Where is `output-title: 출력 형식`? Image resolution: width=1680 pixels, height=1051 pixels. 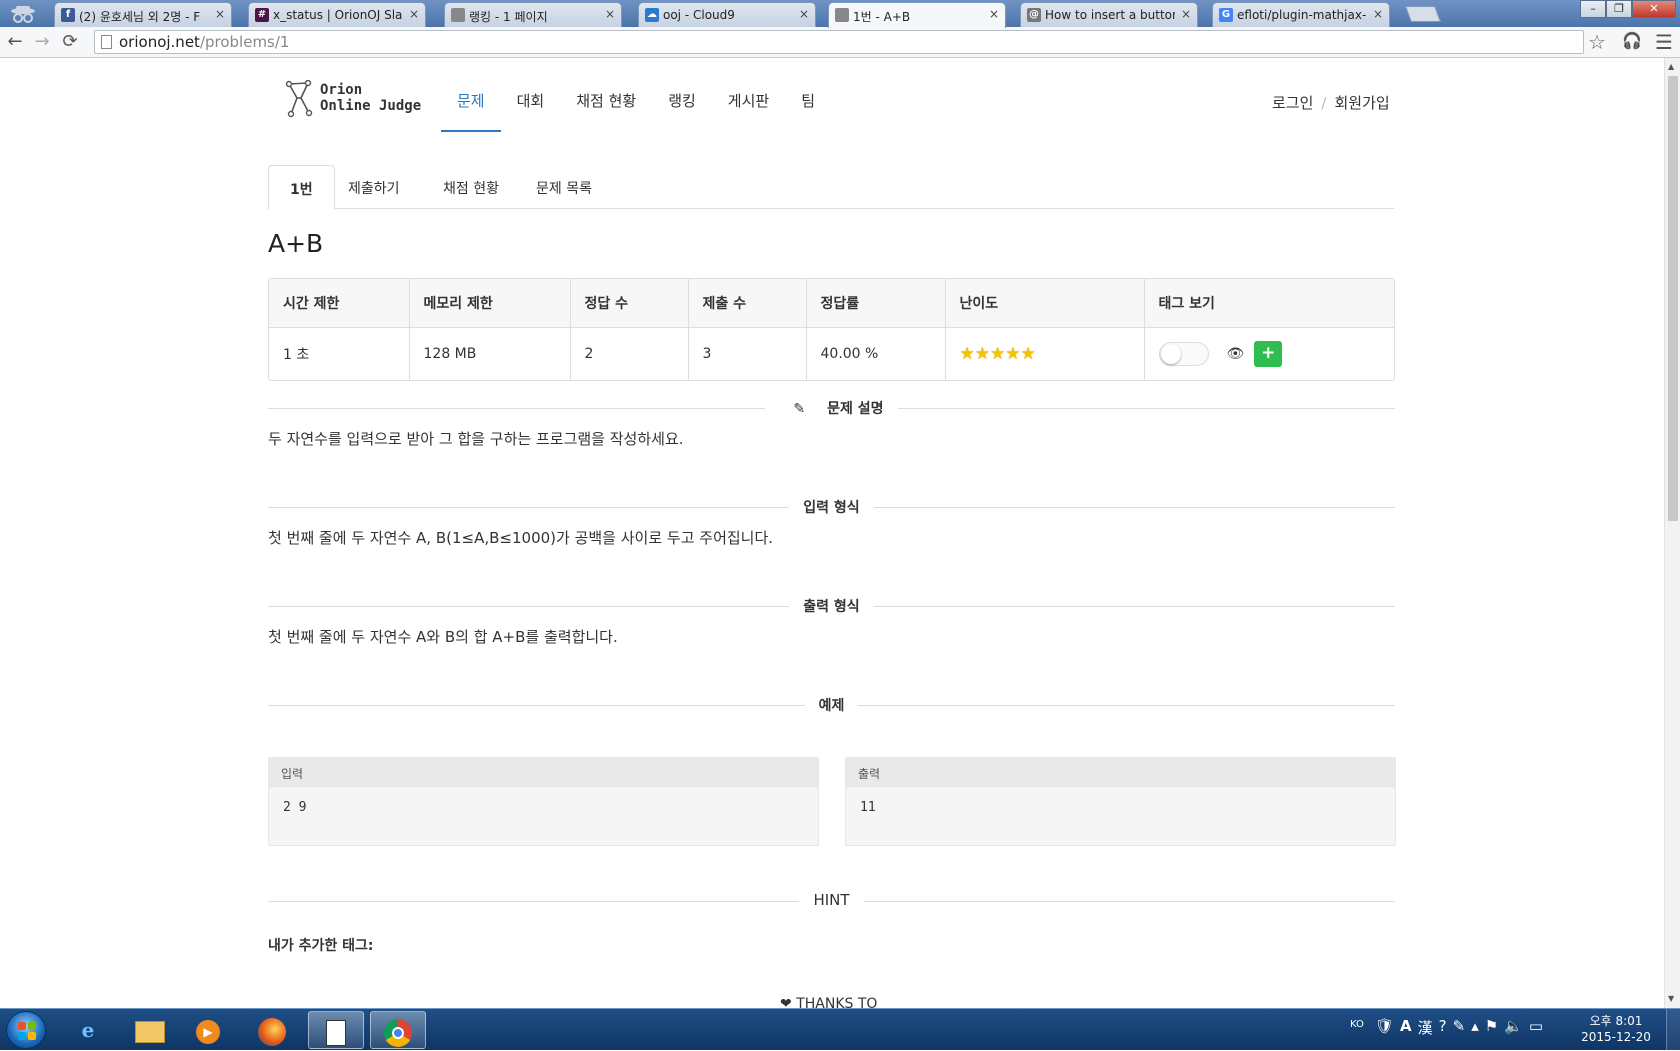 output-title: 출력 형식 is located at coordinates (831, 607).